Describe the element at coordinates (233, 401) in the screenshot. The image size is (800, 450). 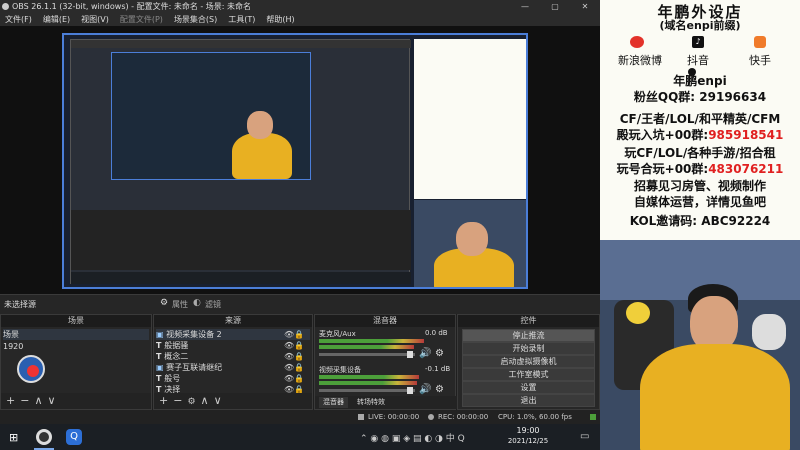
I see `sources-footer: + − ⚙ ∧ ∨` at that location.